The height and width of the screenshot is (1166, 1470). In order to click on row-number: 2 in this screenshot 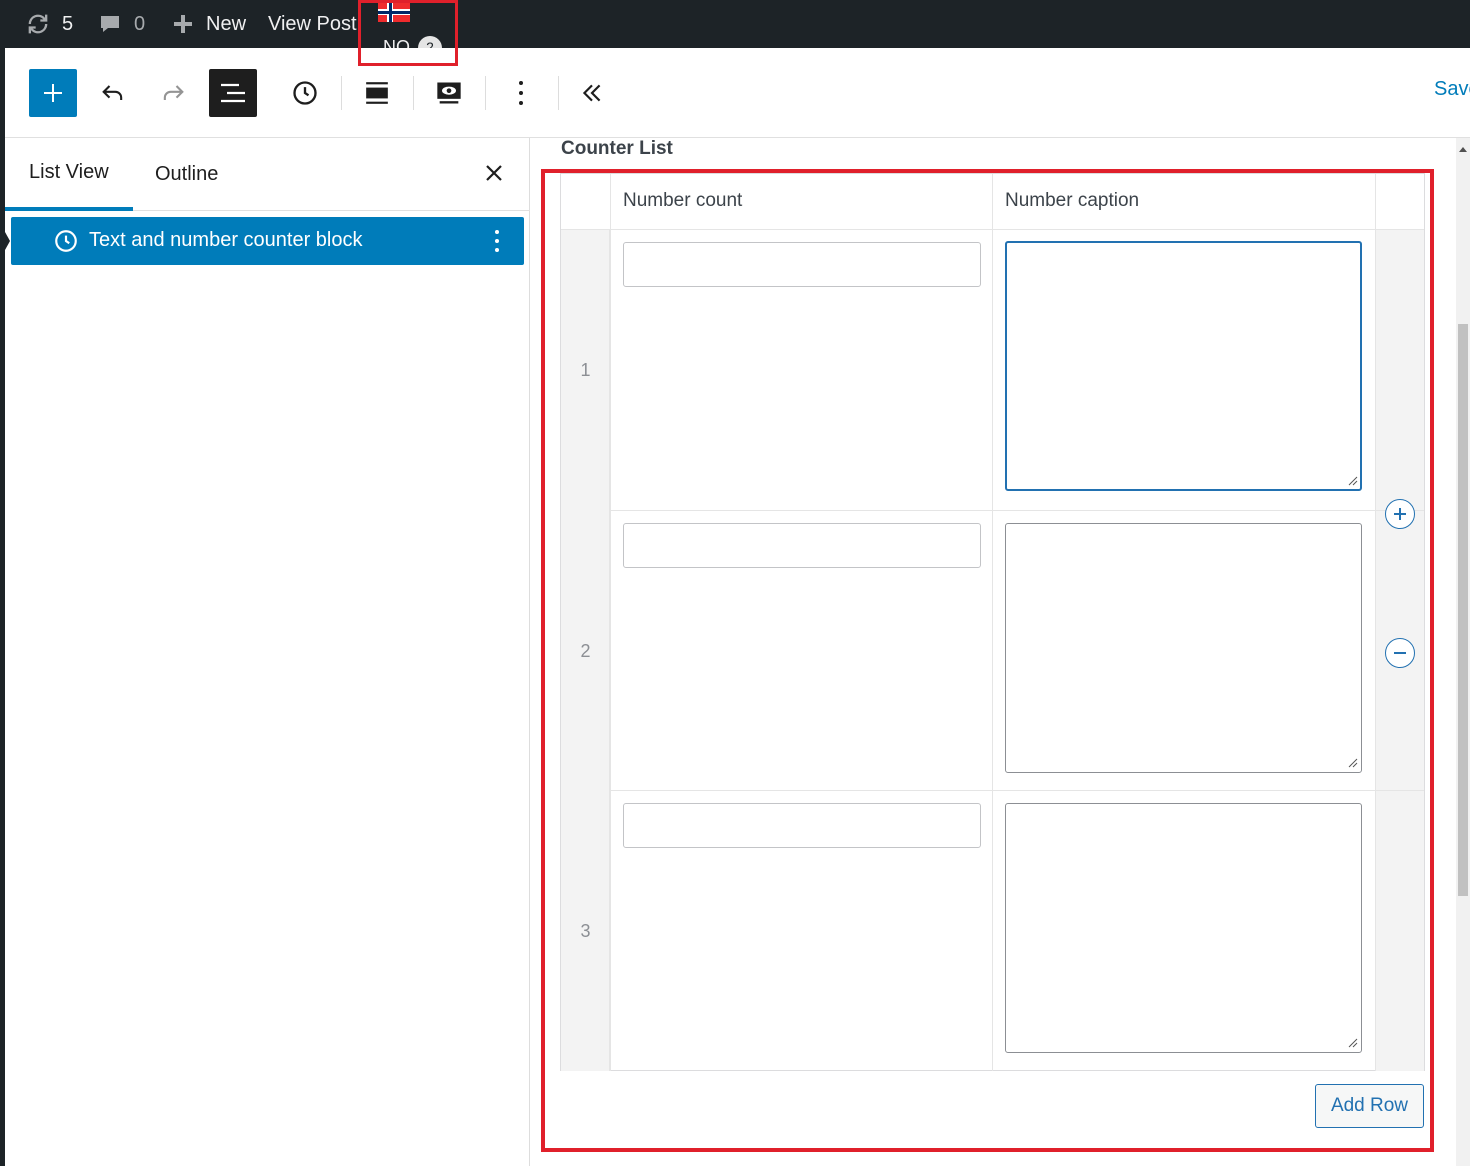, I will do `click(585, 651)`.